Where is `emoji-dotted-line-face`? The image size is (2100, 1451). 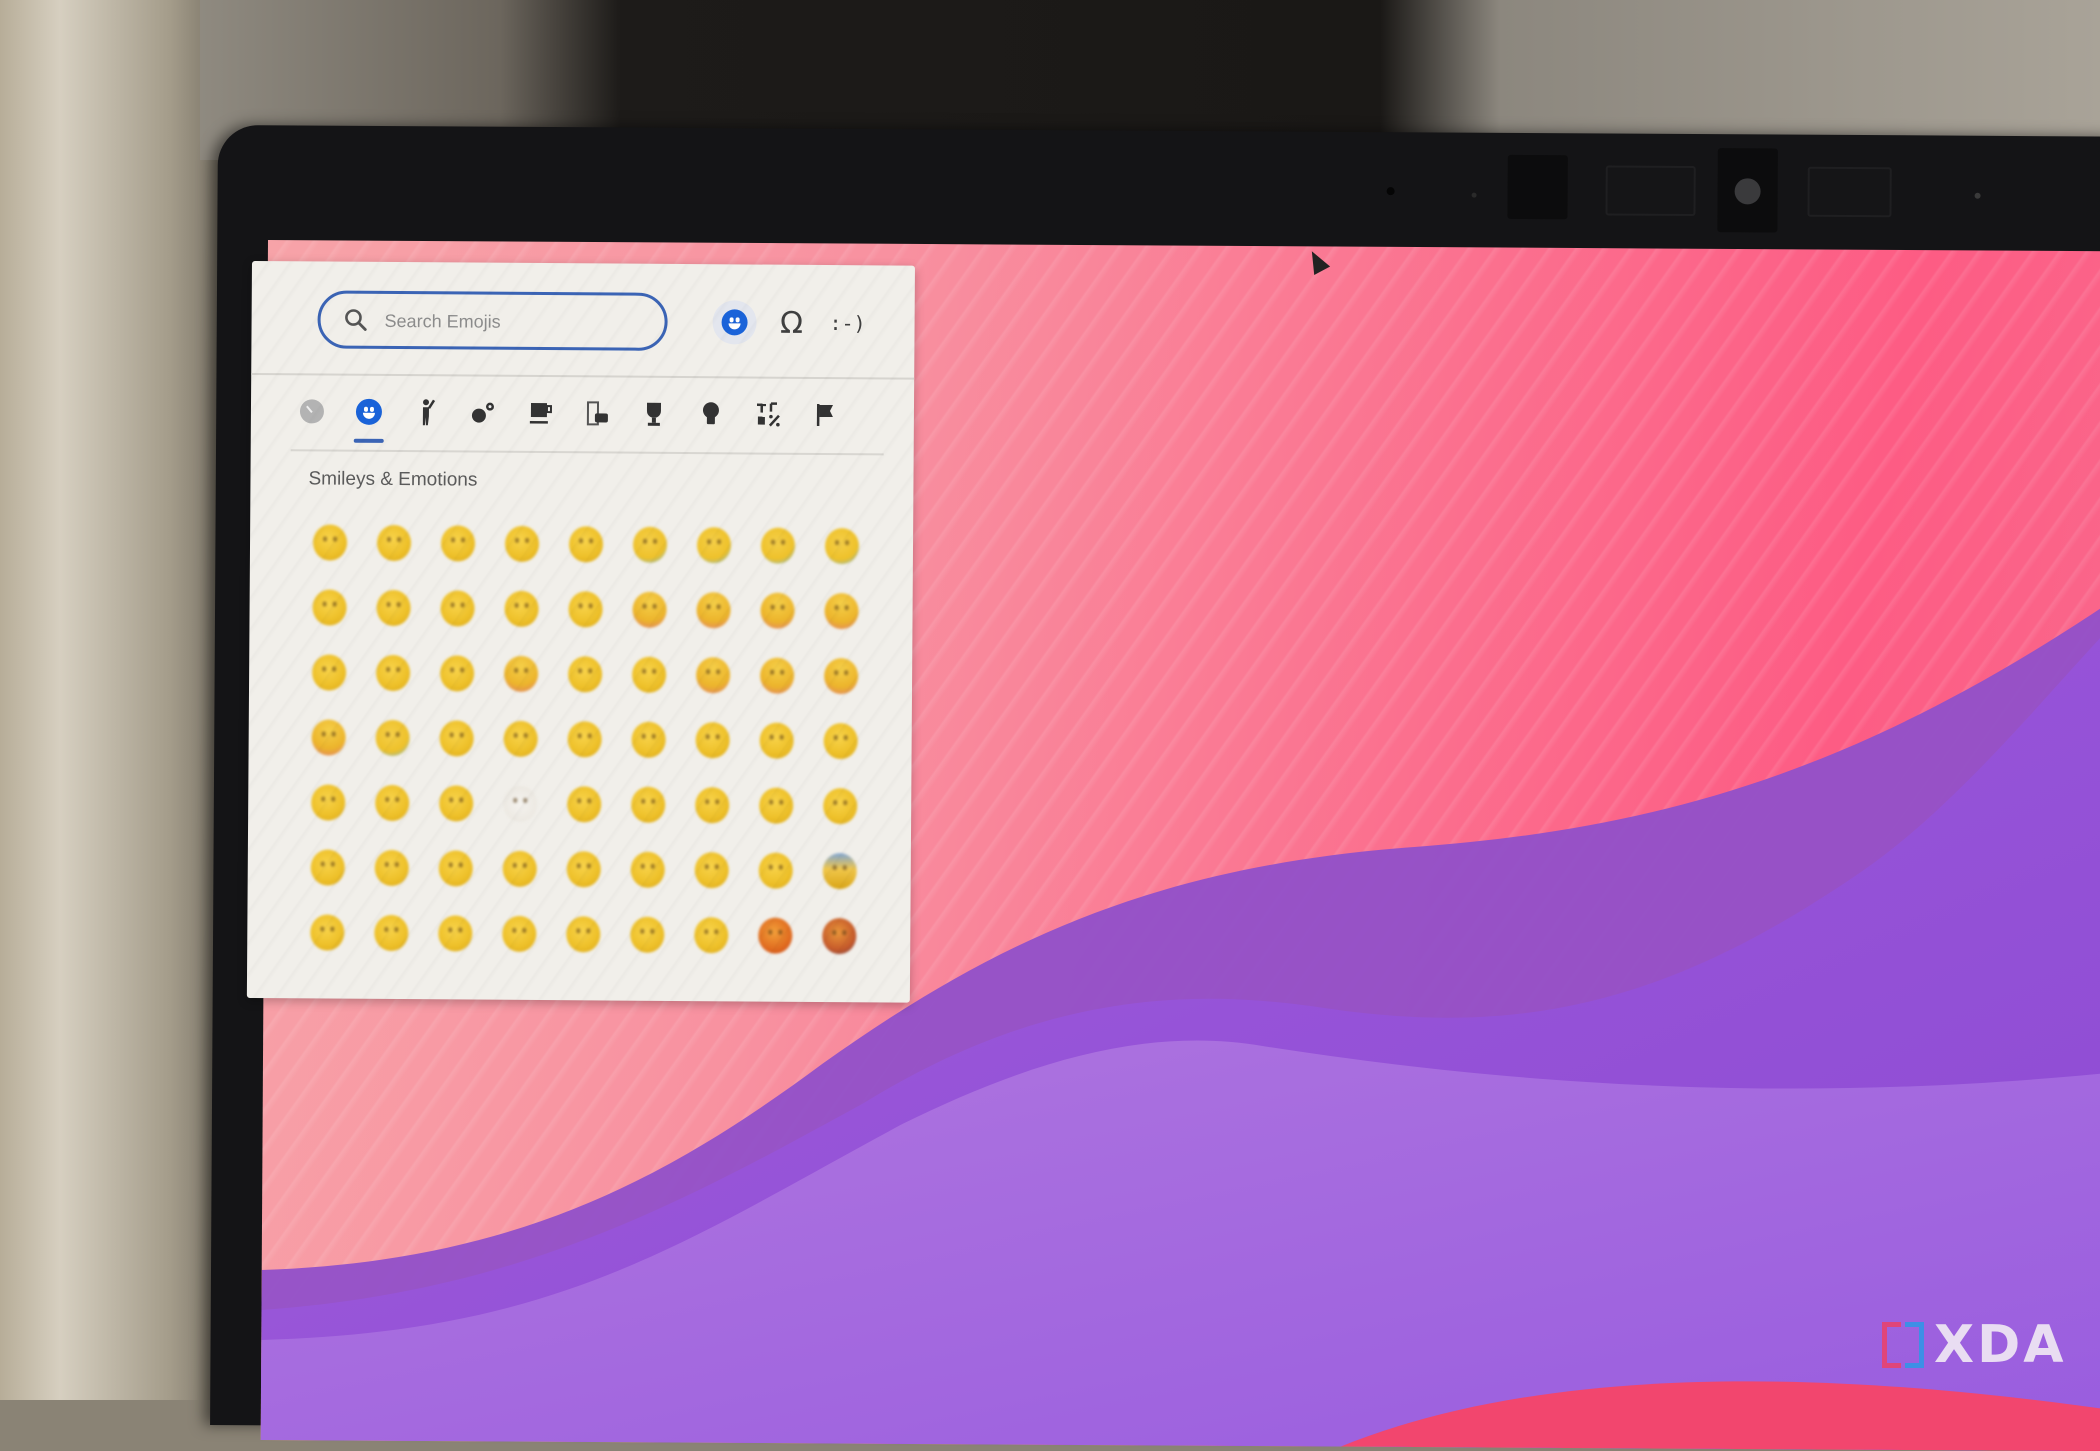 emoji-dotted-line-face is located at coordinates (520, 803).